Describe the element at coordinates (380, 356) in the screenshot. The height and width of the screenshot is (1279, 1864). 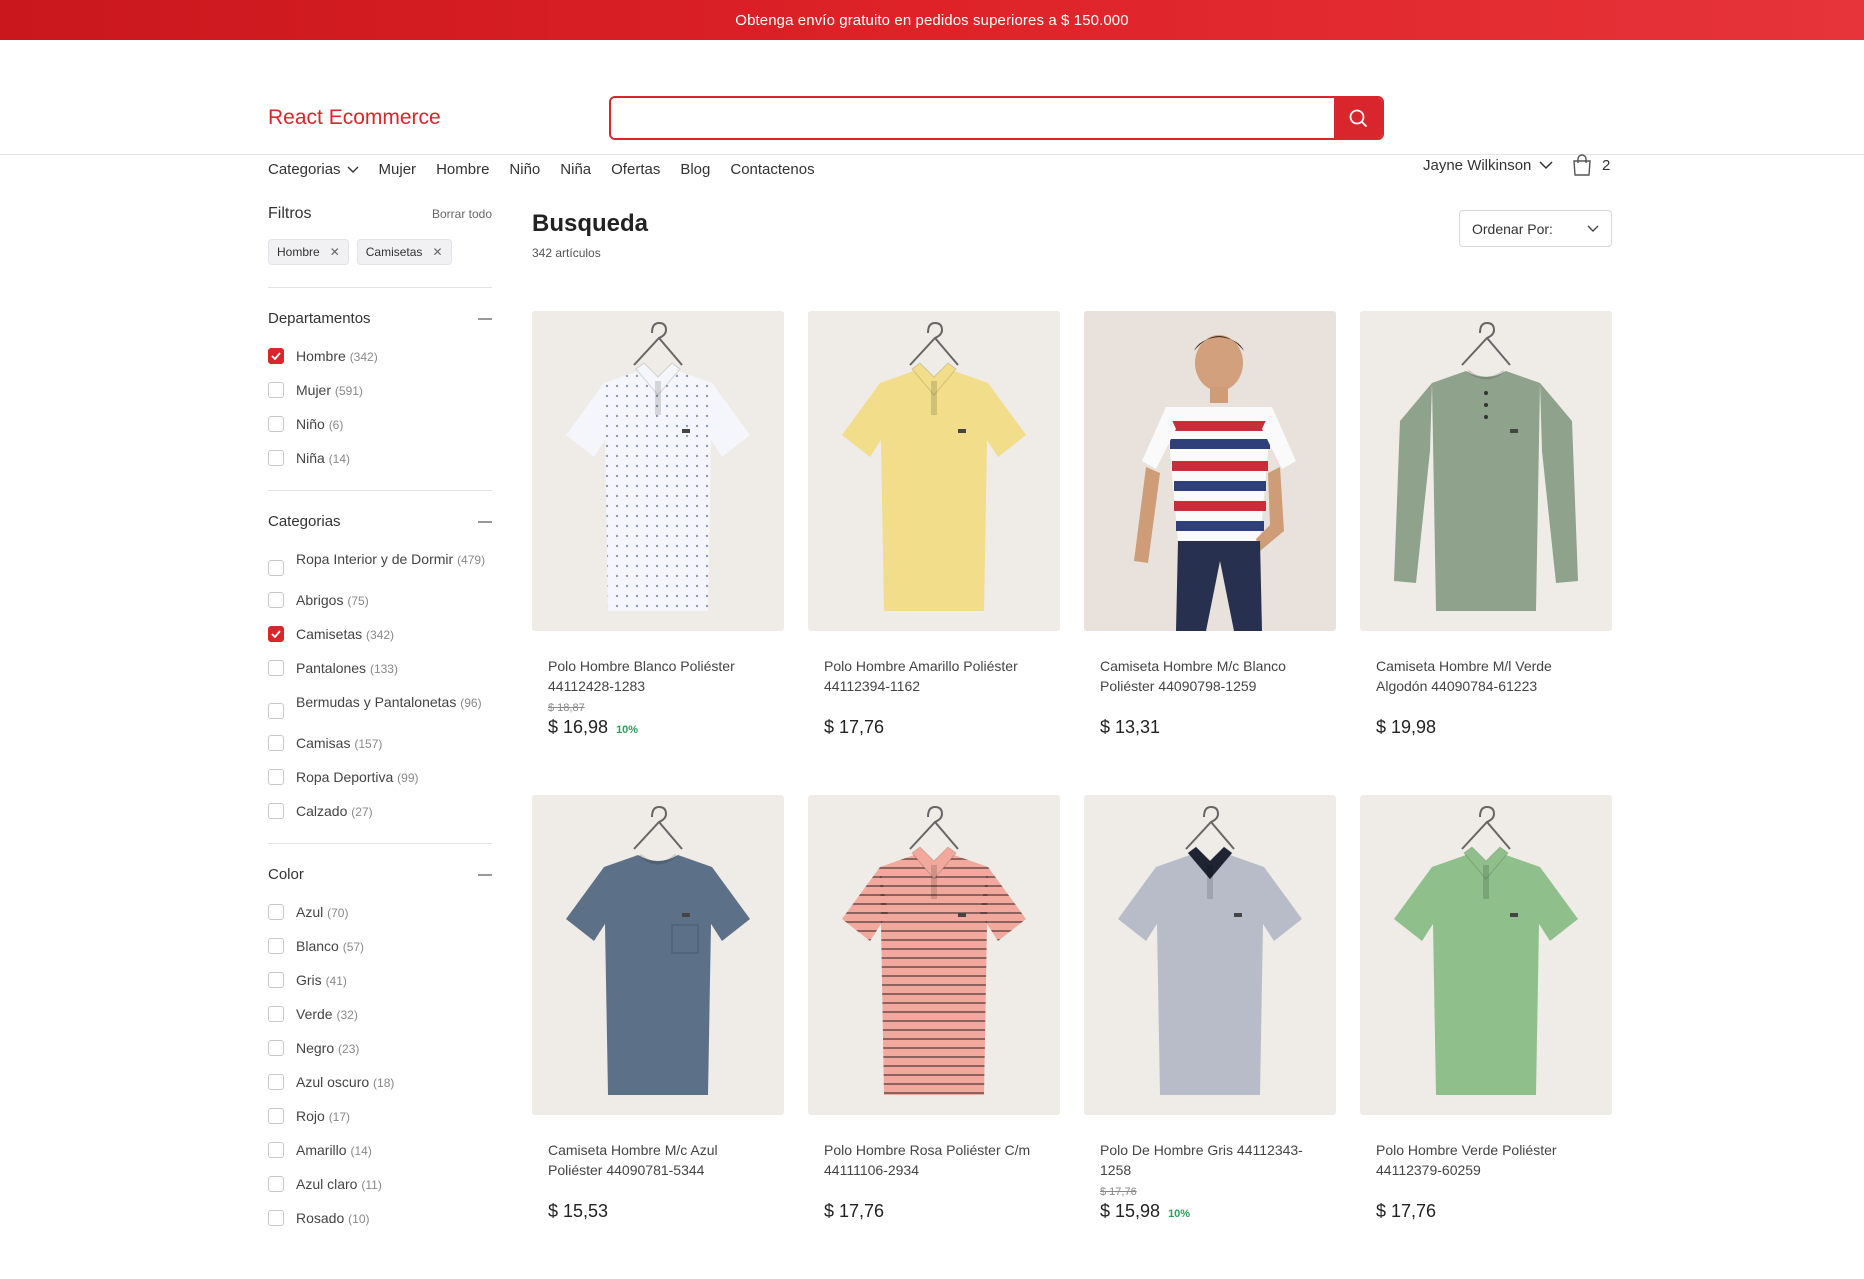
I see `filter-option: Hombre (342)` at that location.